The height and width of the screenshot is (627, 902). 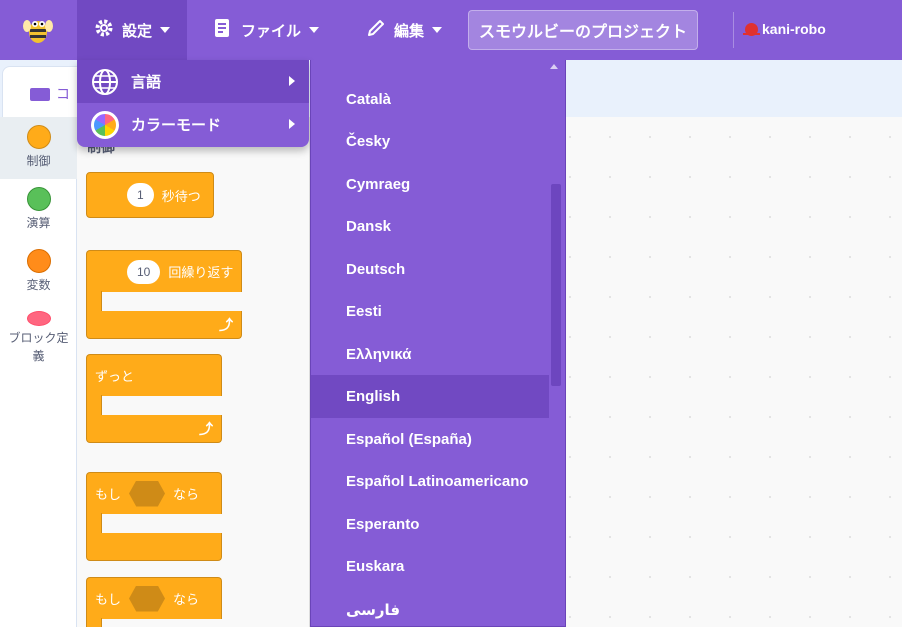 I want to click on edit-label: 編集, so click(x=409, y=31).